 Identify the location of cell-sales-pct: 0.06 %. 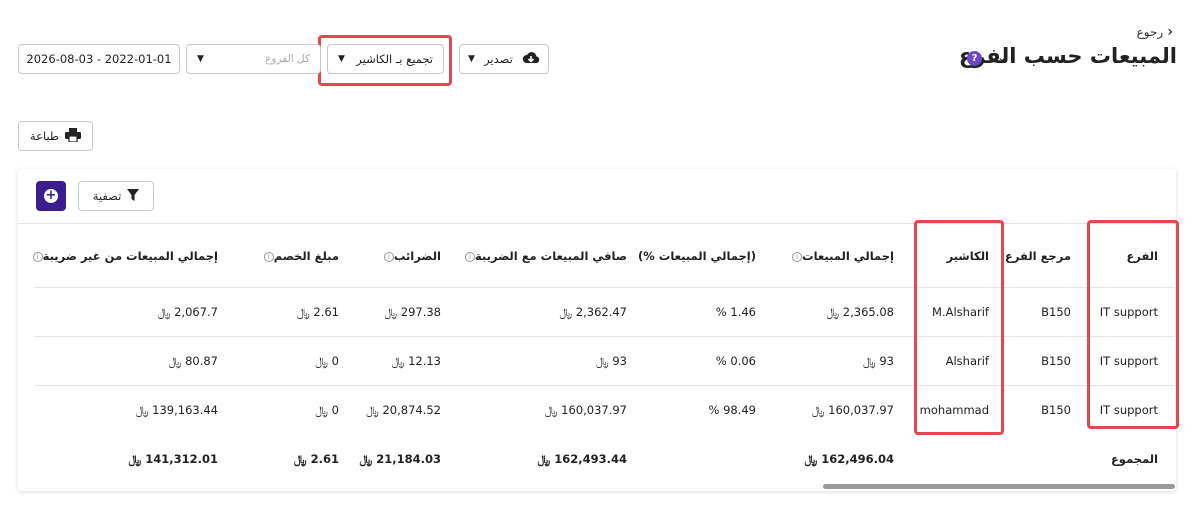
(735, 361).